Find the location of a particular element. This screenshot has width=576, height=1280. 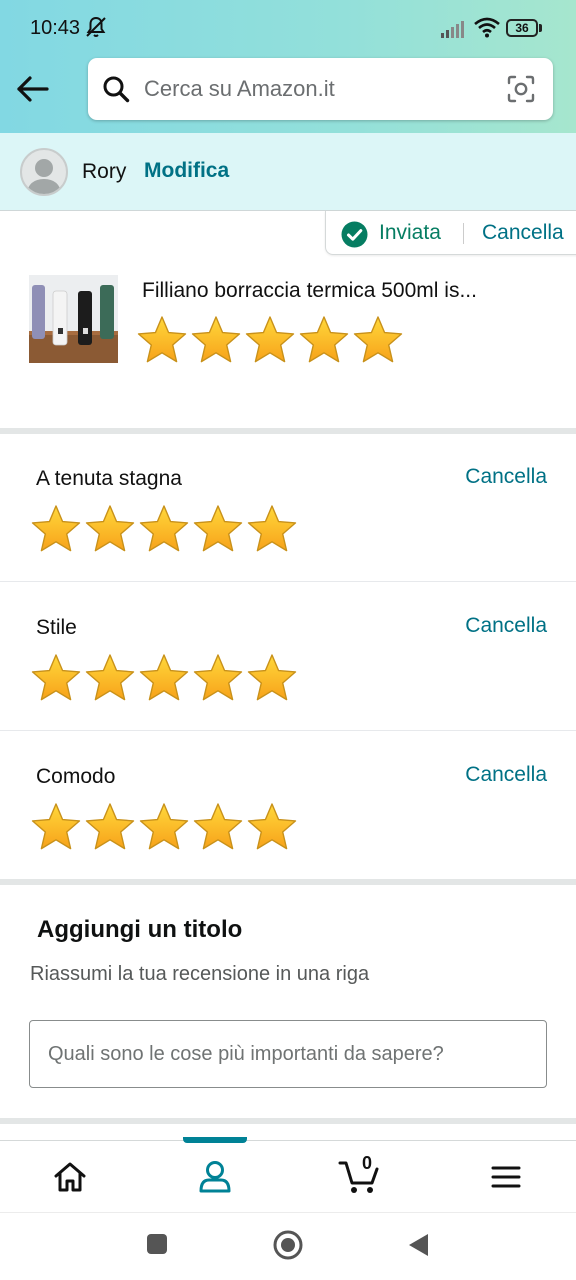

back-triangle-icon is located at coordinates (418, 1245).